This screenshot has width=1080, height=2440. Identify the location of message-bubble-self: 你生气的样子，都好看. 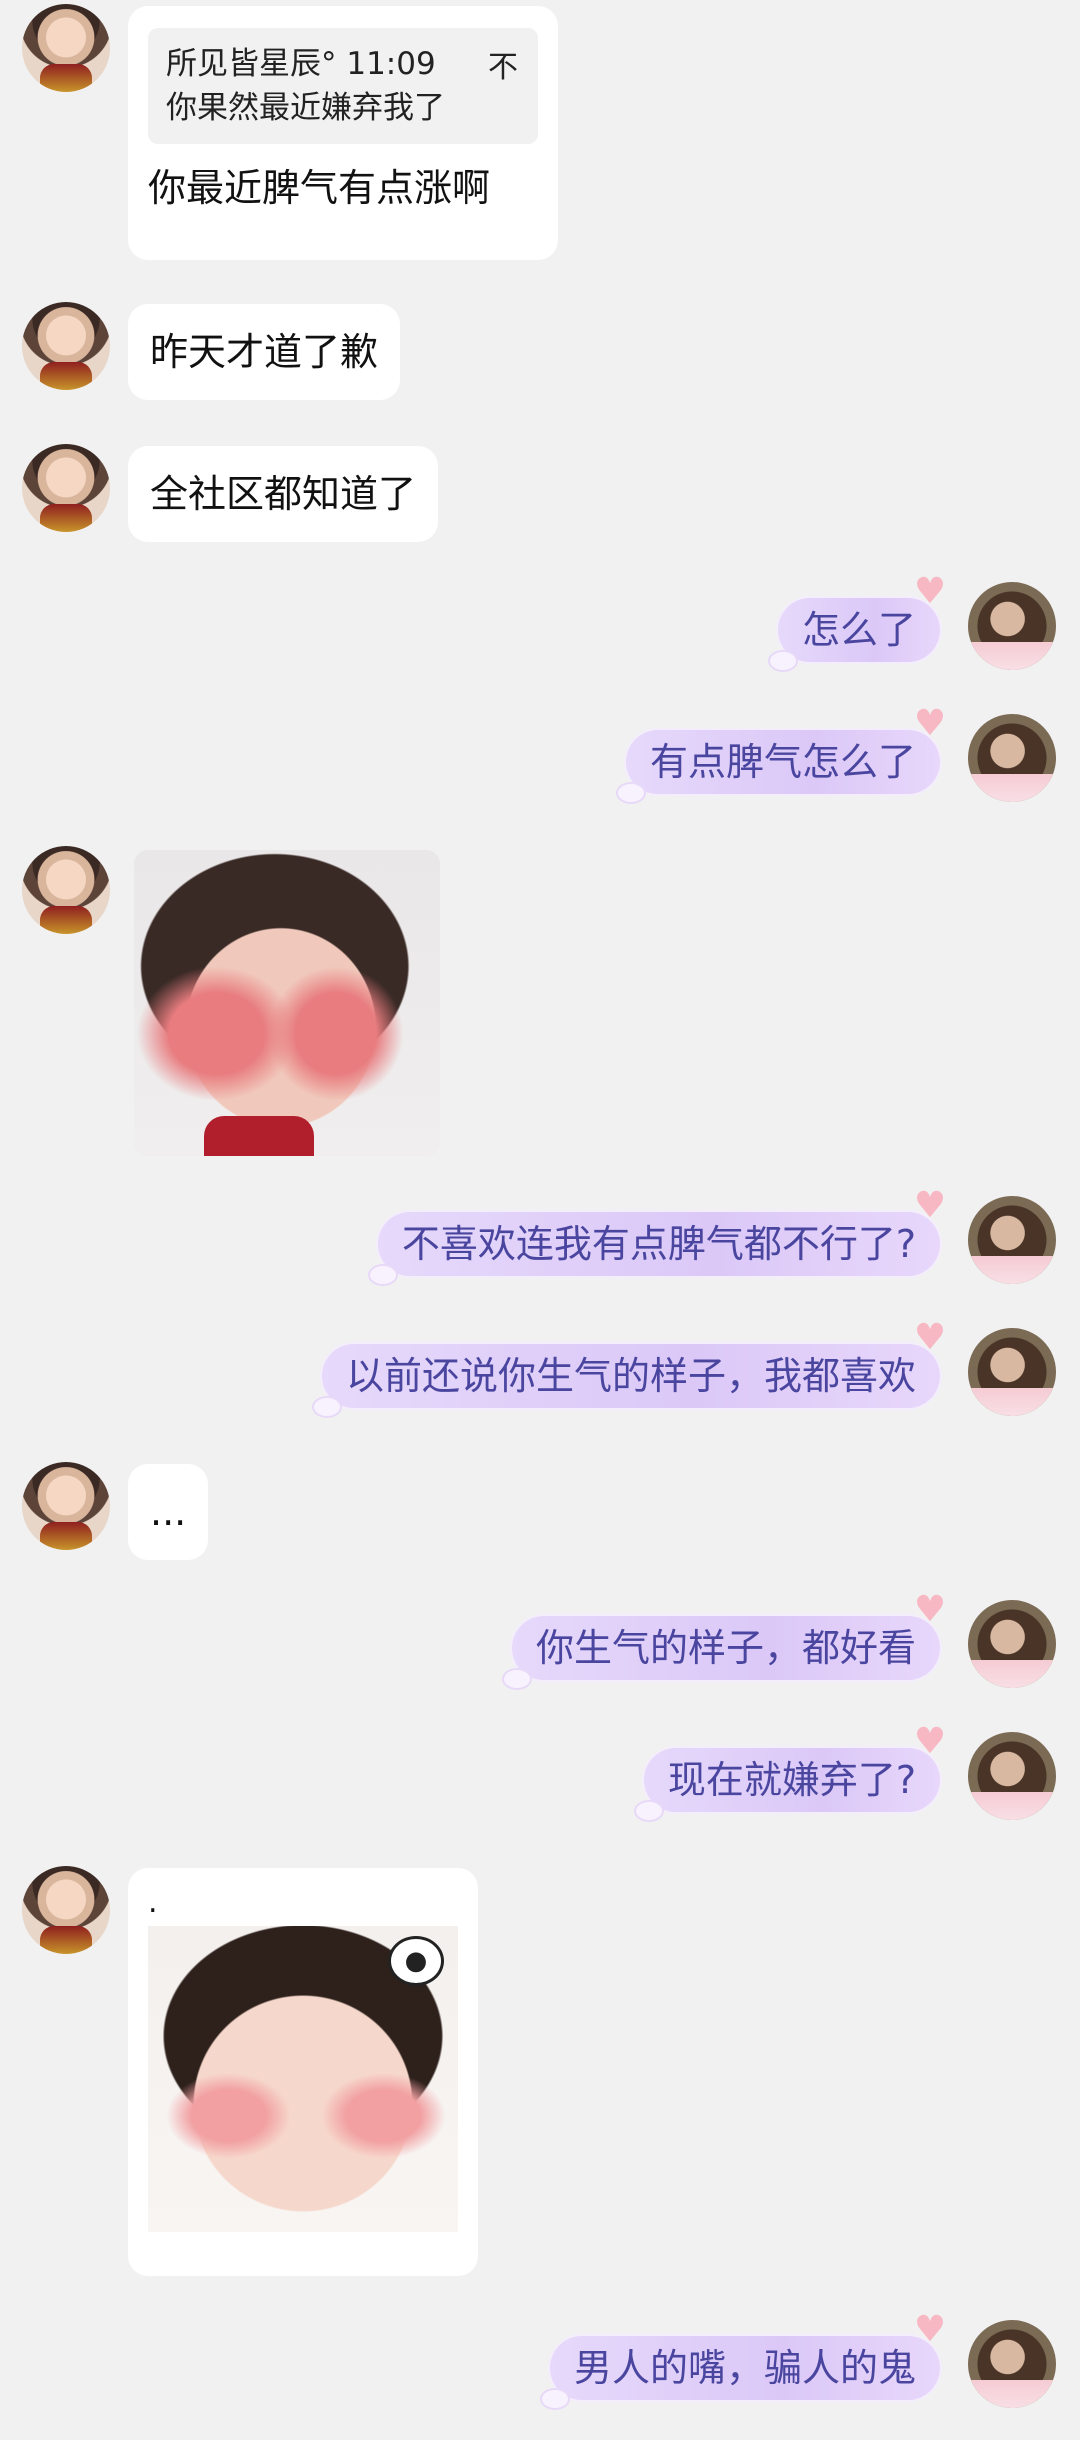
(720, 1653).